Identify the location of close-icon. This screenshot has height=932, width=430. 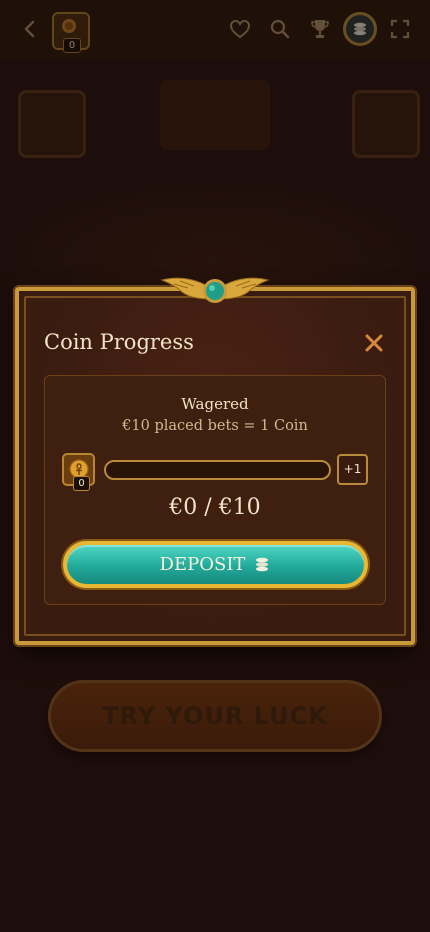
(374, 343).